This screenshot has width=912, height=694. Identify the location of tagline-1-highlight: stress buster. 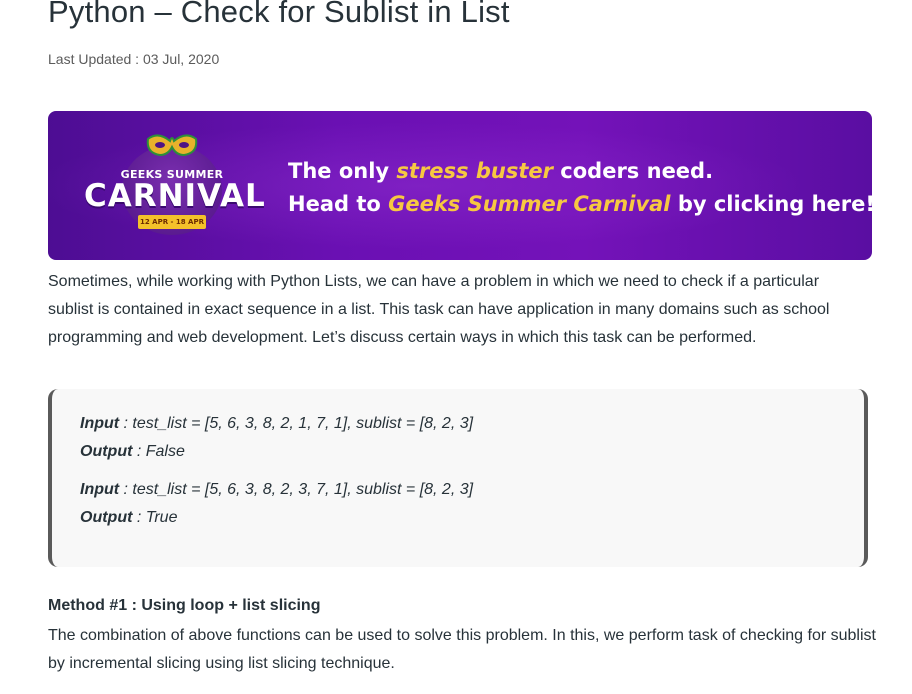
(474, 171).